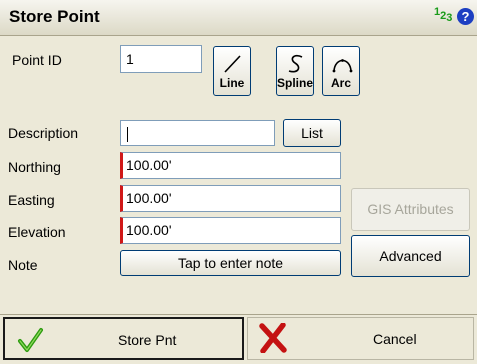 This screenshot has height=364, width=477. Describe the element at coordinates (230, 263) in the screenshot. I see `enter-note-button: Tap to enter note` at that location.